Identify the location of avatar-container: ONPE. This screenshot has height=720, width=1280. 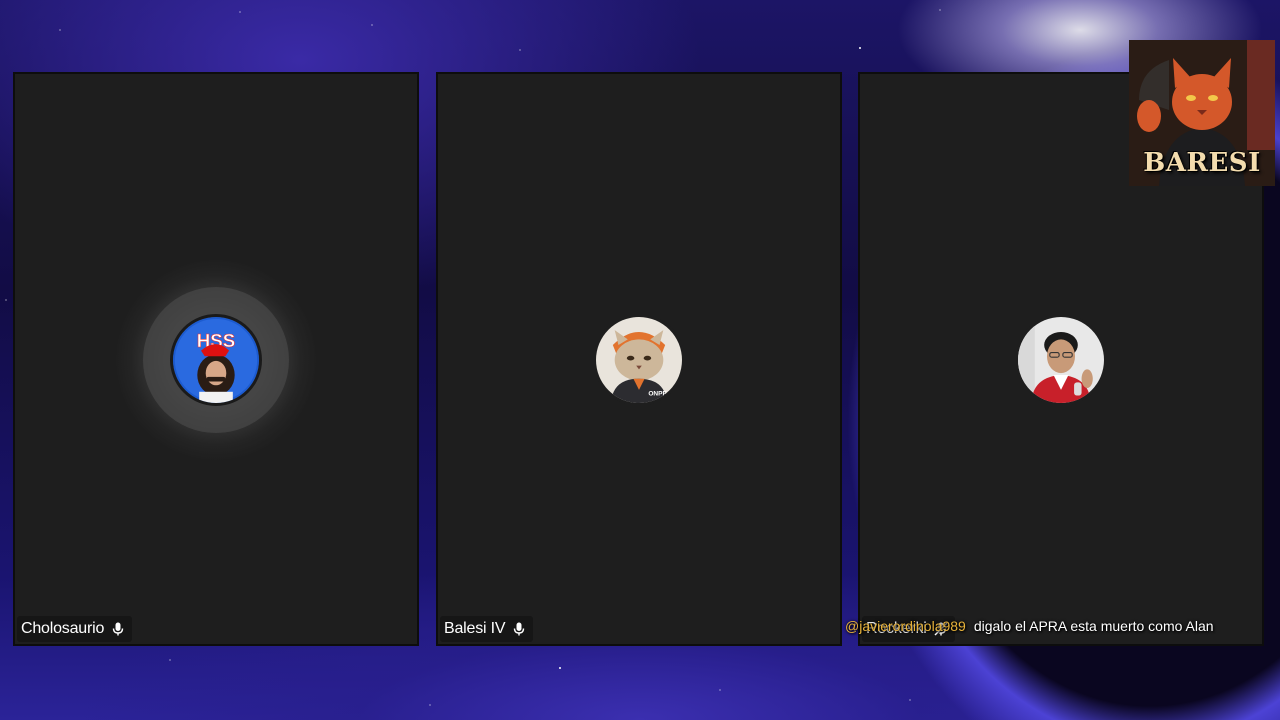
(639, 360).